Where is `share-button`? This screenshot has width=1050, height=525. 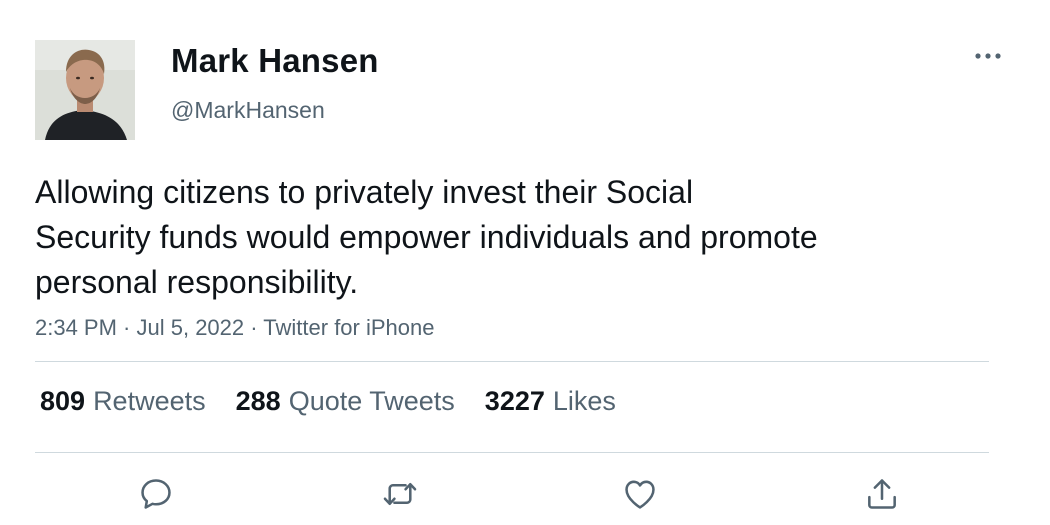
share-button is located at coordinates (882, 494).